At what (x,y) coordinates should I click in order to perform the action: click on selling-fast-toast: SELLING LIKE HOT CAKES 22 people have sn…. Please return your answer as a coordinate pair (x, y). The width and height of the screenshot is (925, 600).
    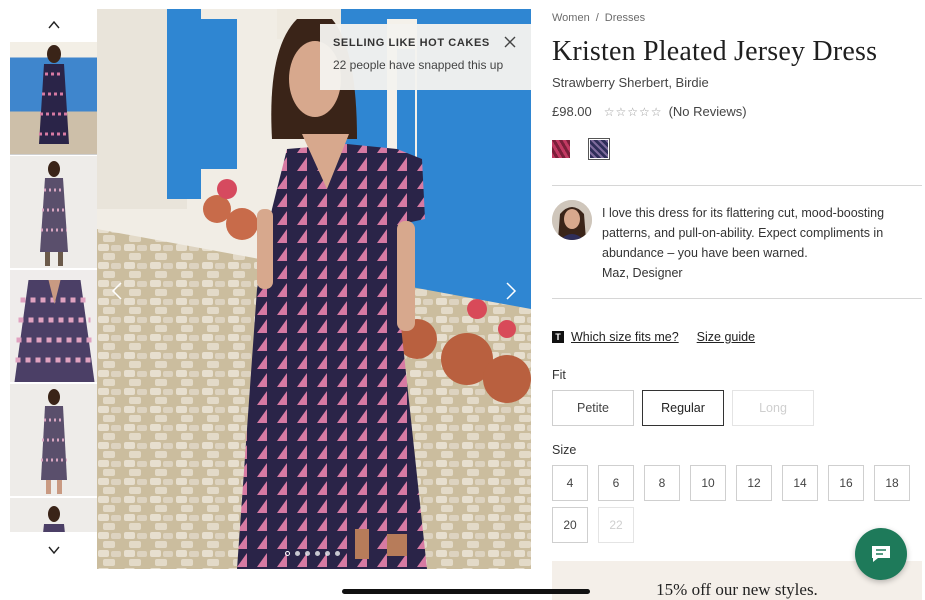
    Looking at the image, I should click on (425, 57).